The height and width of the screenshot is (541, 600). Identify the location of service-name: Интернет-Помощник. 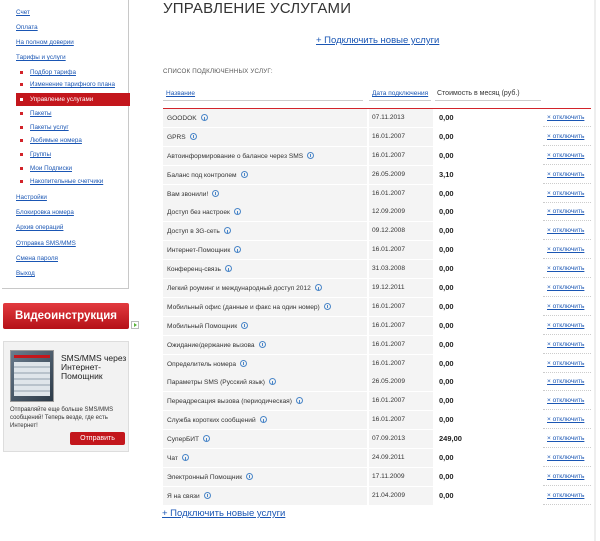
(199, 251).